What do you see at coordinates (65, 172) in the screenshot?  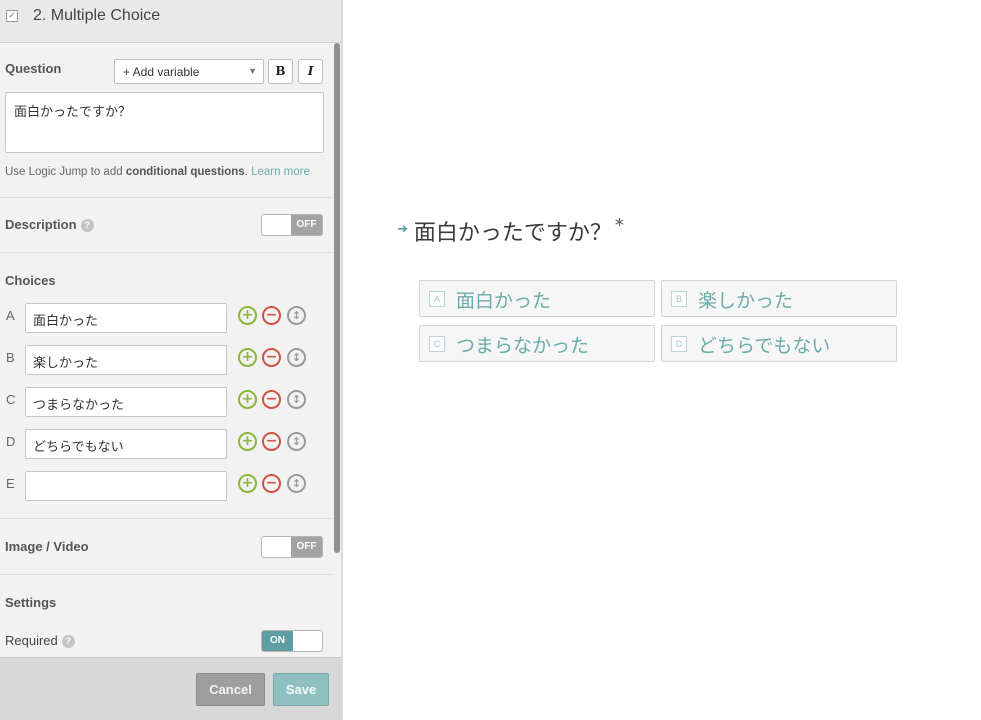 I see `logic-note-prefix: Use Logic Jump to add` at bounding box center [65, 172].